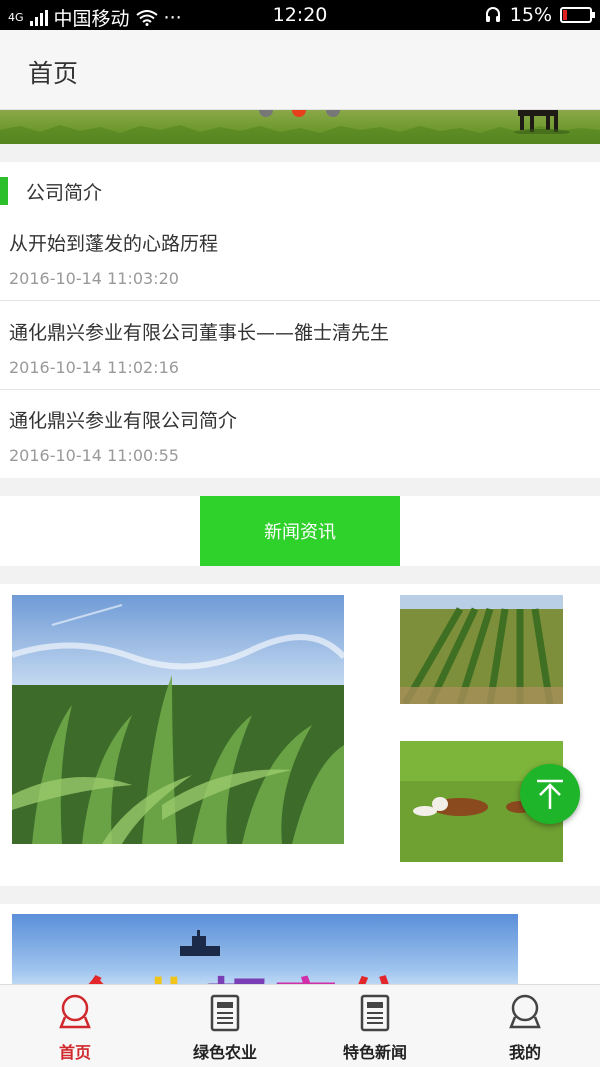 The height and width of the screenshot is (1067, 600). What do you see at coordinates (74, 1052) in the screenshot?
I see `tab-label: 首页` at bounding box center [74, 1052].